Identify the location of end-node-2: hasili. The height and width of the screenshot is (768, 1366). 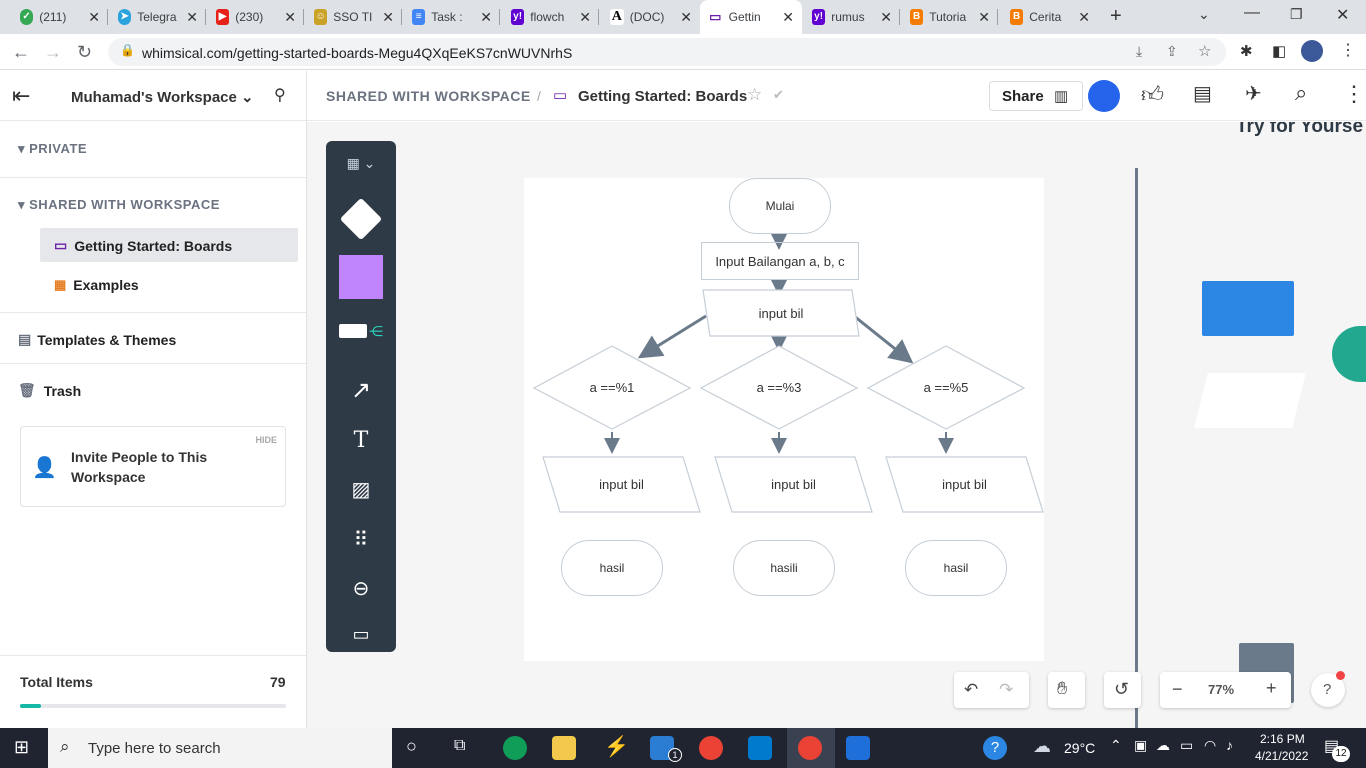
(784, 568).